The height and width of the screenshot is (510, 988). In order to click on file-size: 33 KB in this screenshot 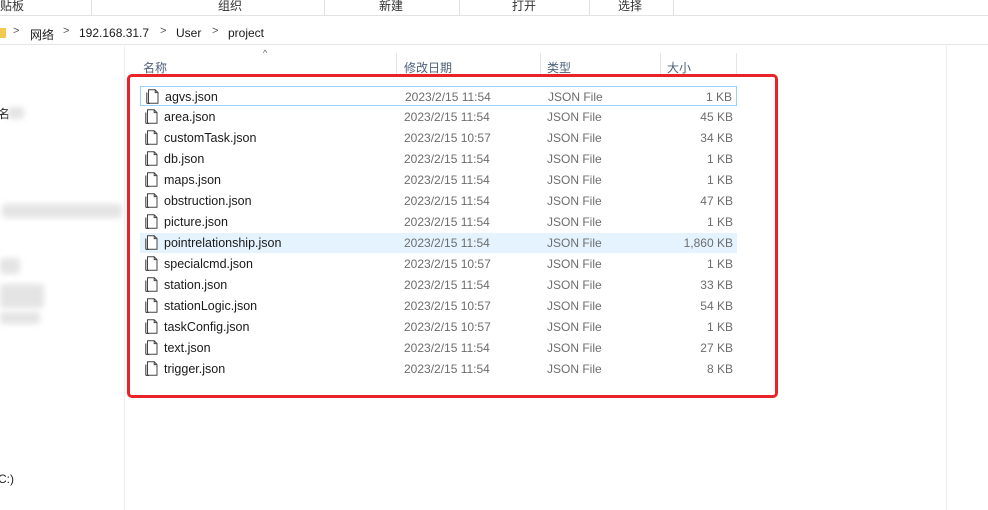, I will do `click(716, 285)`.